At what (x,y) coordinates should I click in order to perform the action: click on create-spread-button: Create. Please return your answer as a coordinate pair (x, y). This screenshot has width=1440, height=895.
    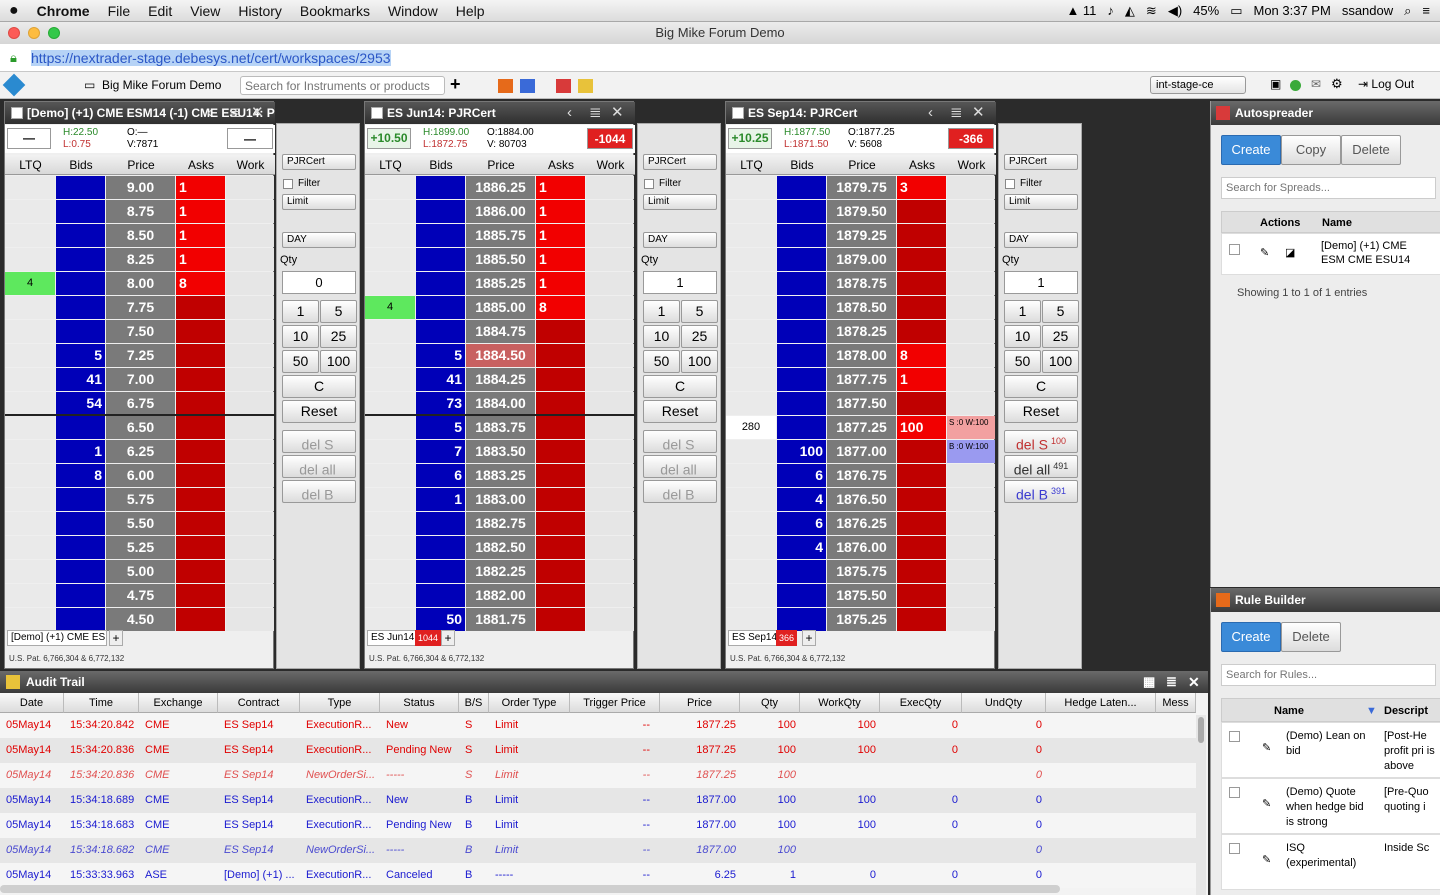
    Looking at the image, I should click on (1251, 150).